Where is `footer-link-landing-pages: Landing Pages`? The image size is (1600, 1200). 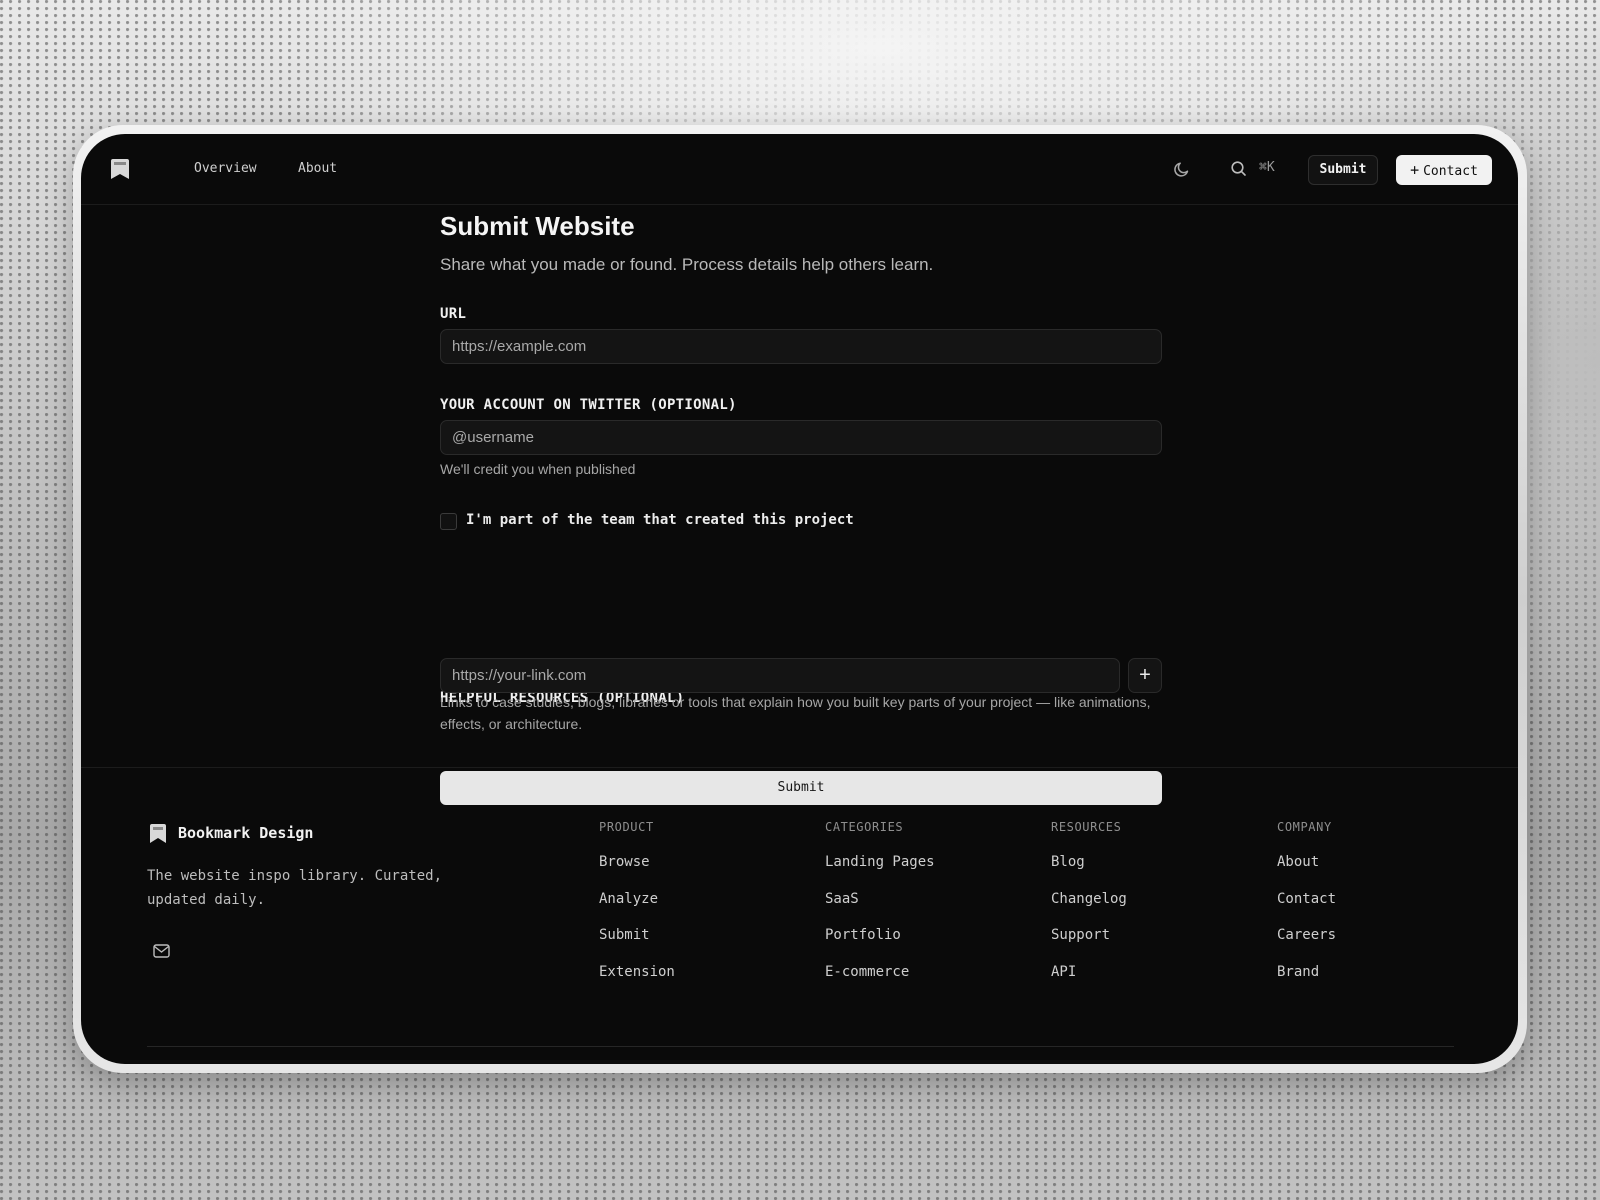 footer-link-landing-pages: Landing Pages is located at coordinates (880, 872).